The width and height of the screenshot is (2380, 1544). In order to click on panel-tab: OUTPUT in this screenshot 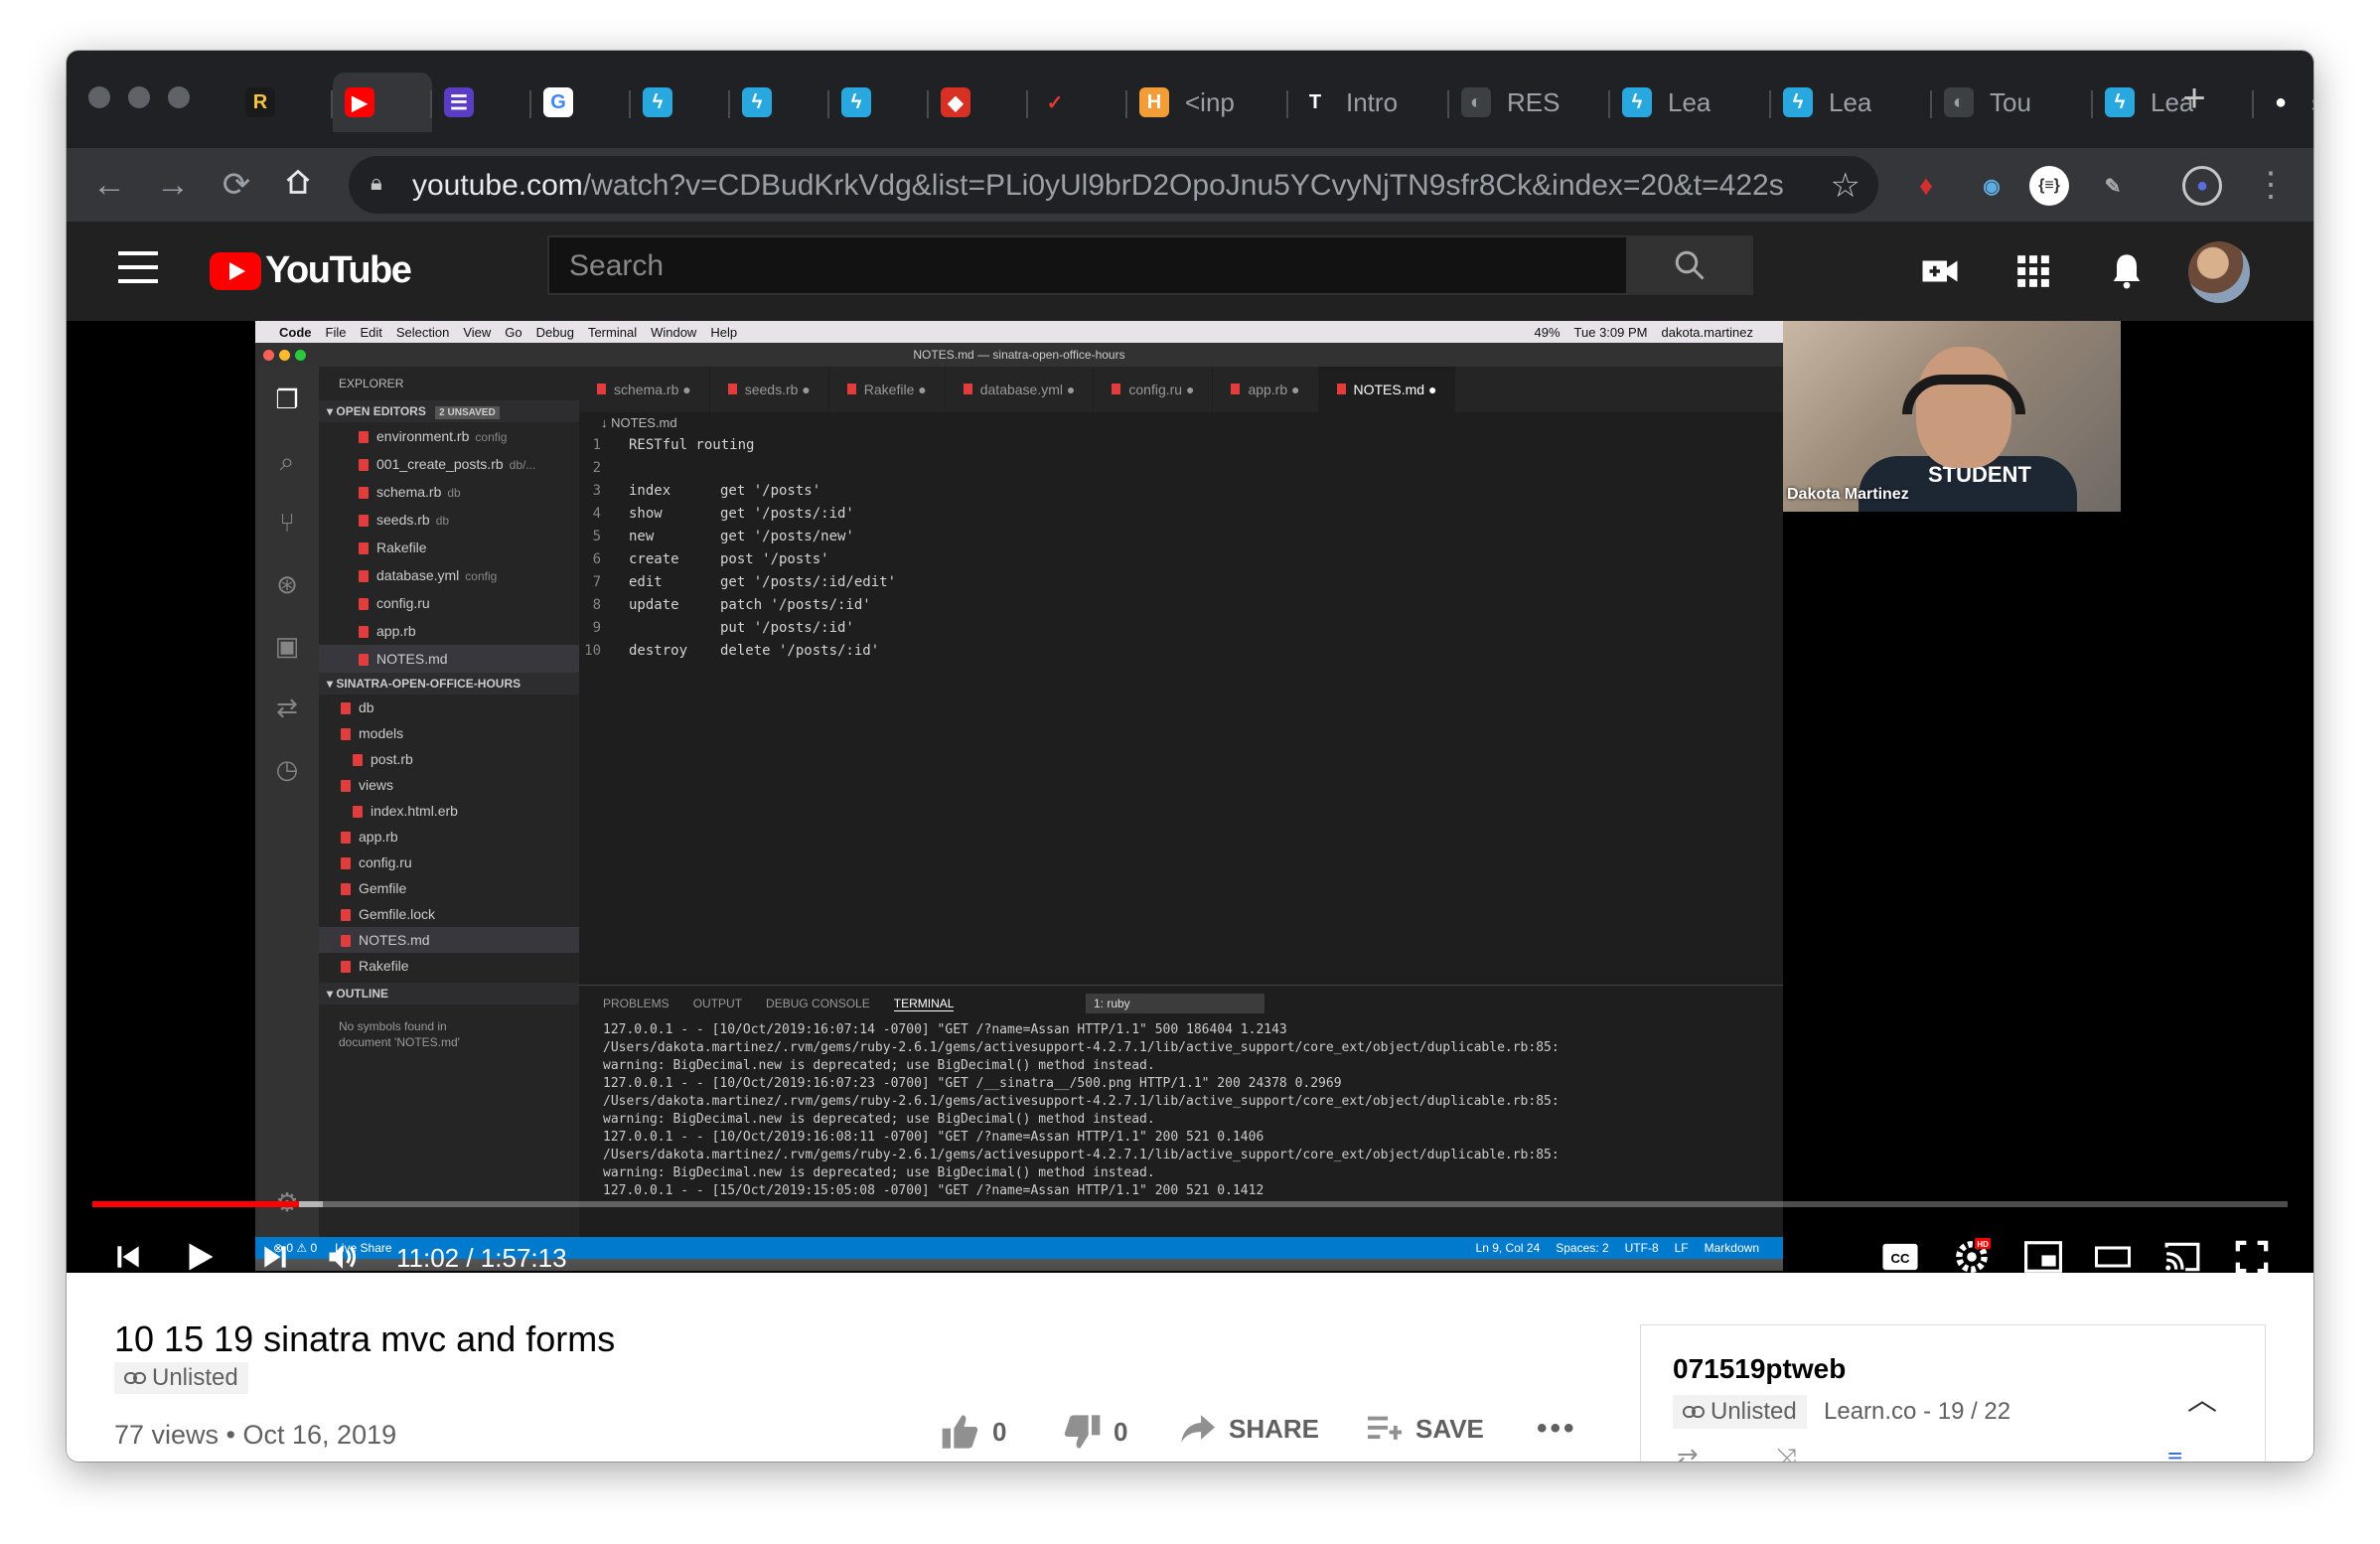, I will do `click(717, 1004)`.